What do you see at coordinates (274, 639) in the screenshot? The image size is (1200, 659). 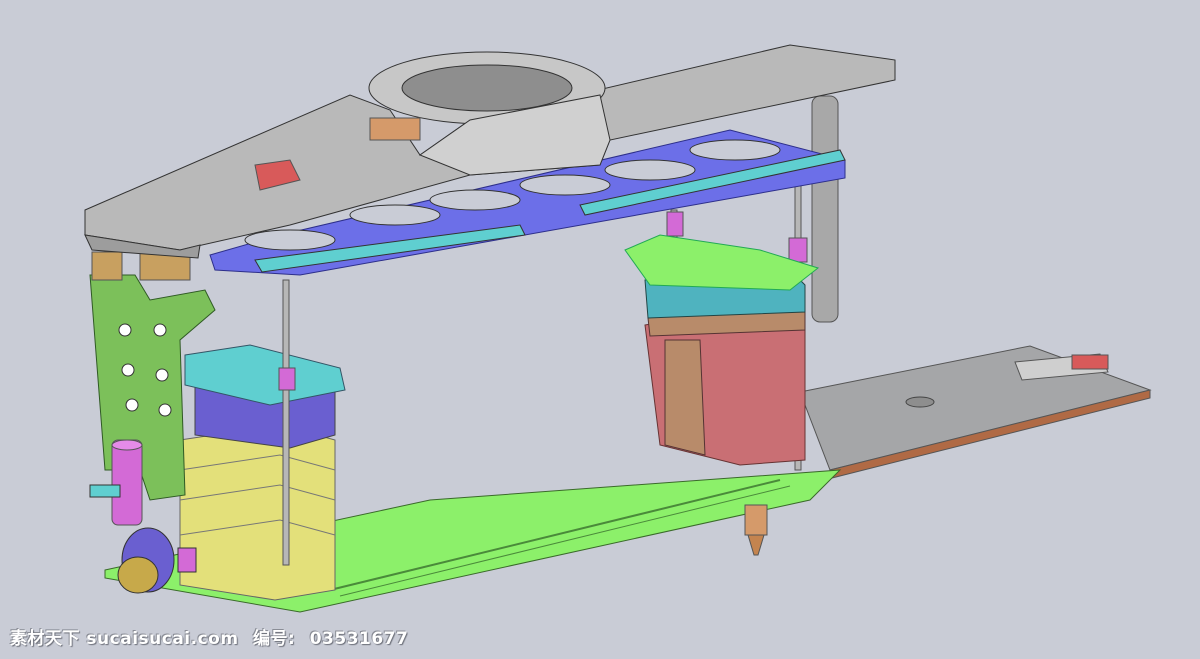 I see `watermark-id-label: 编号:` at bounding box center [274, 639].